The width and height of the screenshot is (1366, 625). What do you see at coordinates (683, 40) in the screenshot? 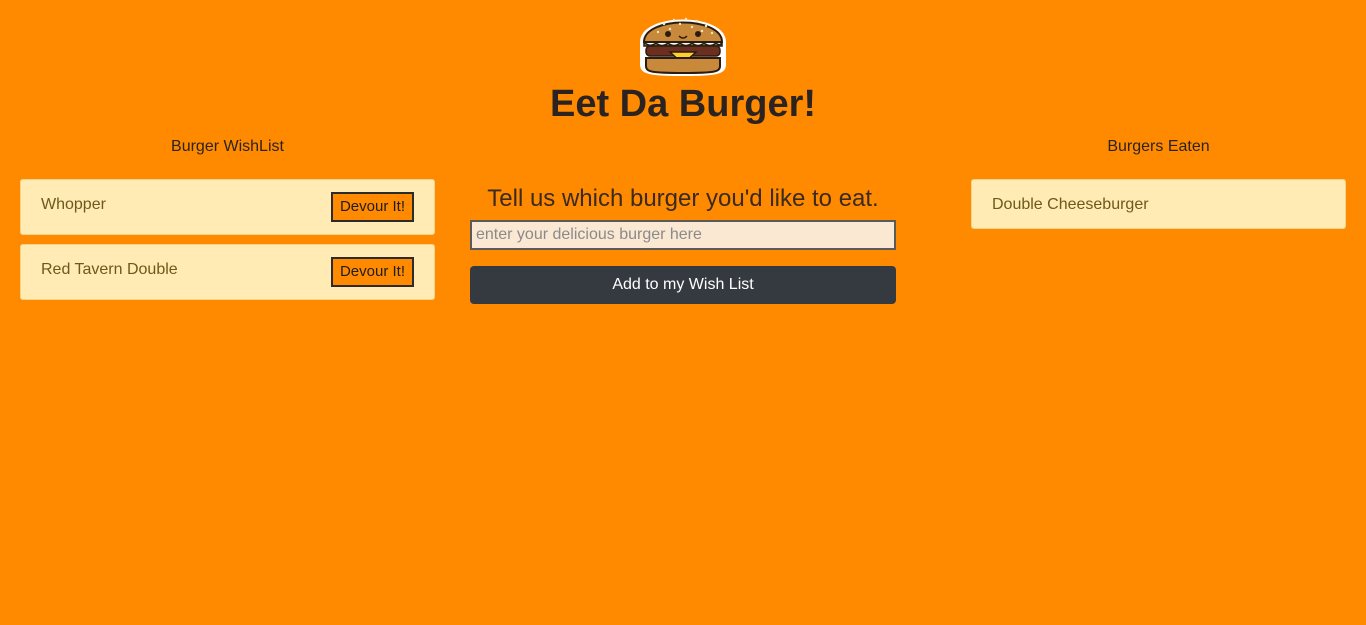
I see `burger-logo-icon` at bounding box center [683, 40].